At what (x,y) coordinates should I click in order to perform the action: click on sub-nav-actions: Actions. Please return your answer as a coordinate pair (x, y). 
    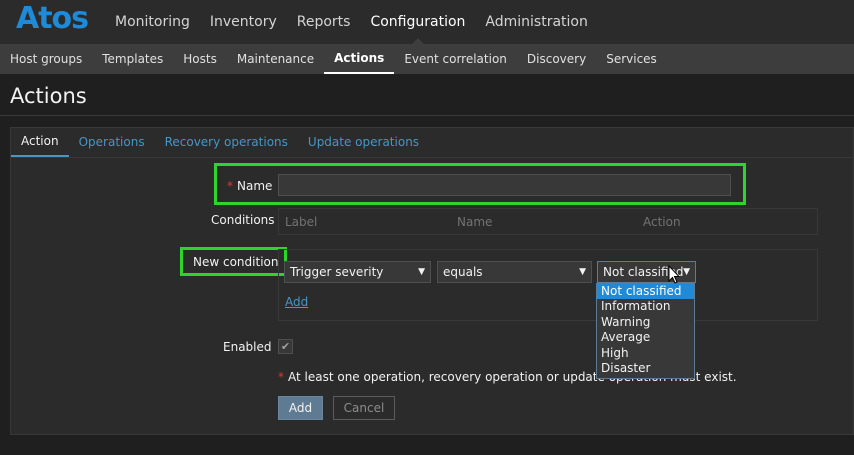
    Looking at the image, I should click on (359, 59).